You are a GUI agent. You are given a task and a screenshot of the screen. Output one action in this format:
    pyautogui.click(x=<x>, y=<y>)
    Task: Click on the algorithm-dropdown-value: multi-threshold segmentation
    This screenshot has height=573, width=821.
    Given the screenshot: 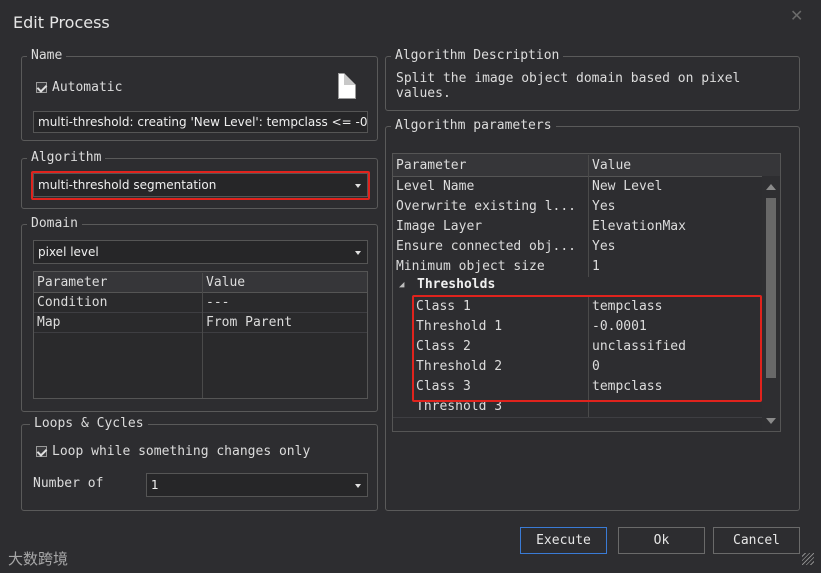 What is the action you would take?
    pyautogui.click(x=127, y=185)
    